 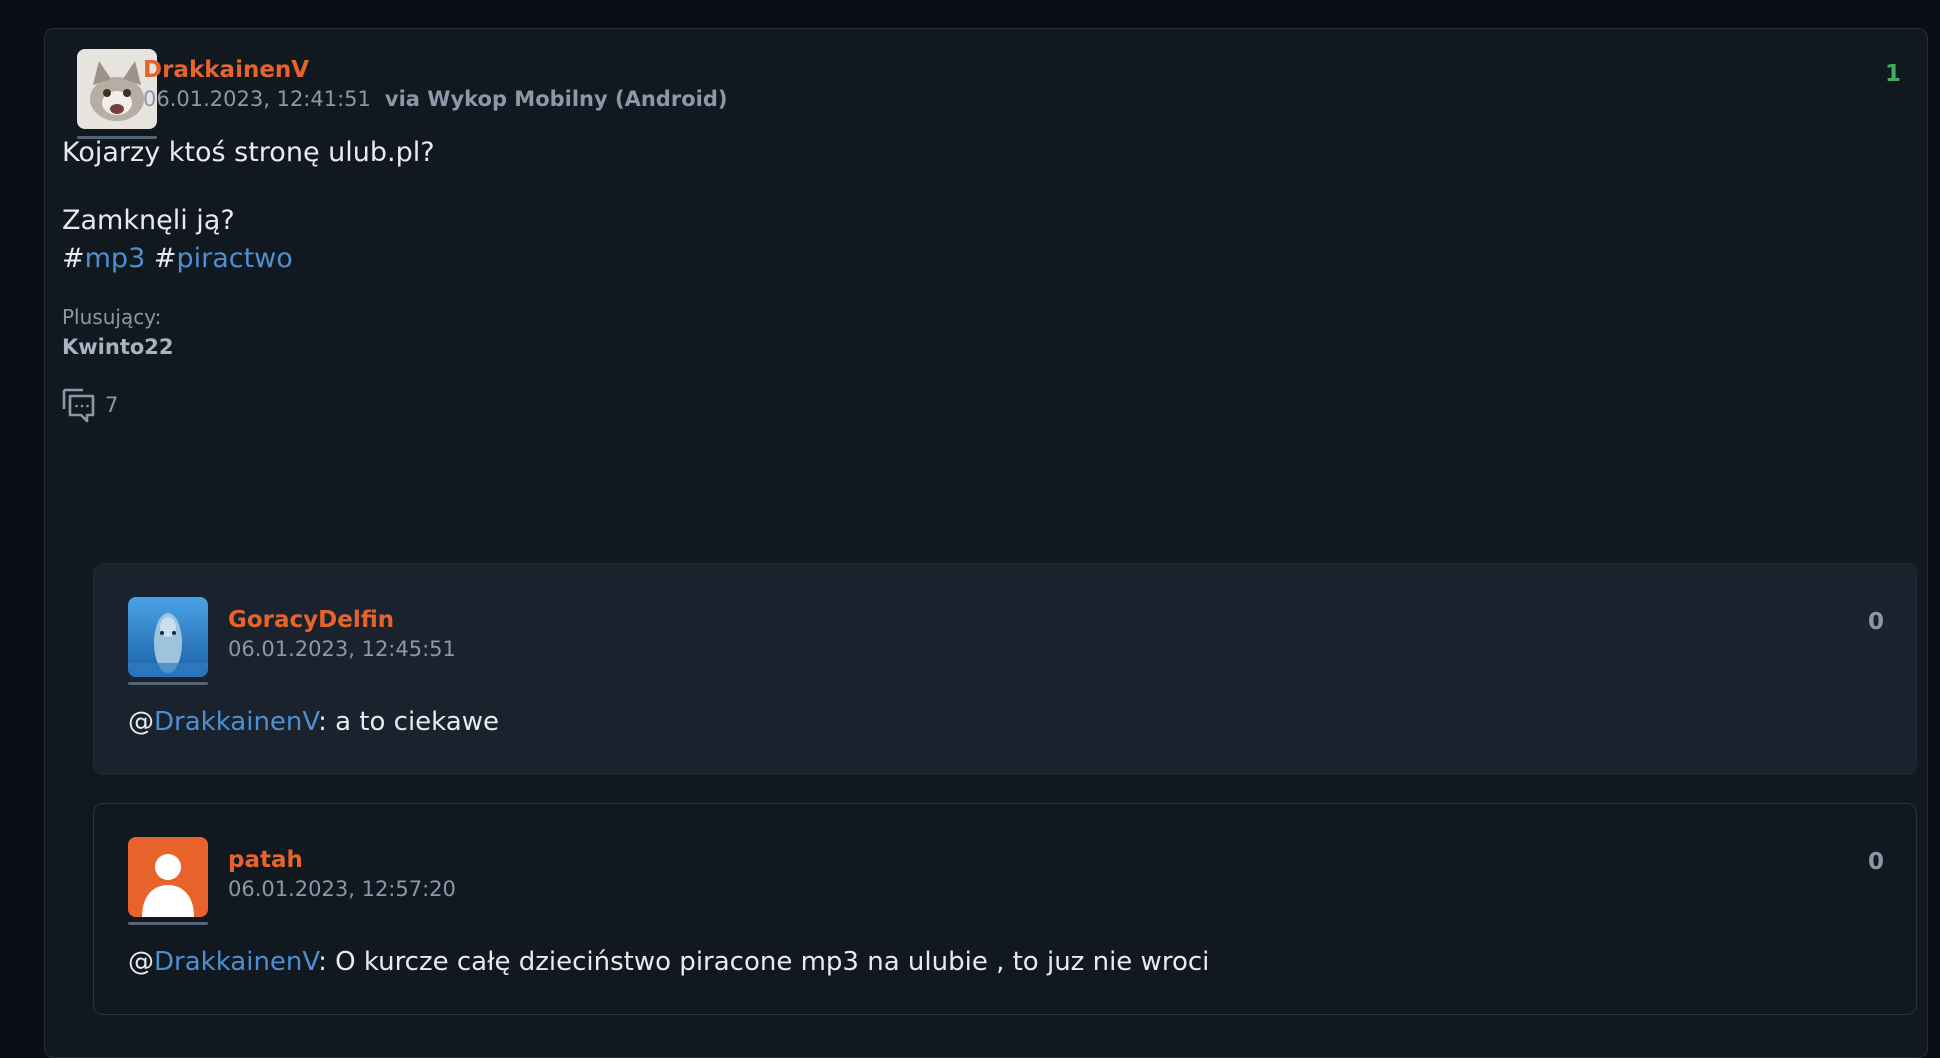 I want to click on post-score: 1, so click(x=1893, y=74).